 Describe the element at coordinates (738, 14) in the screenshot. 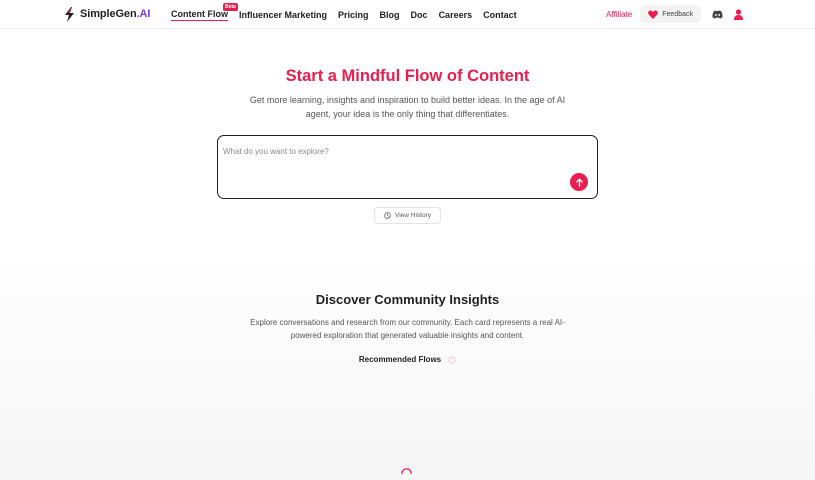

I see `user-icon` at that location.